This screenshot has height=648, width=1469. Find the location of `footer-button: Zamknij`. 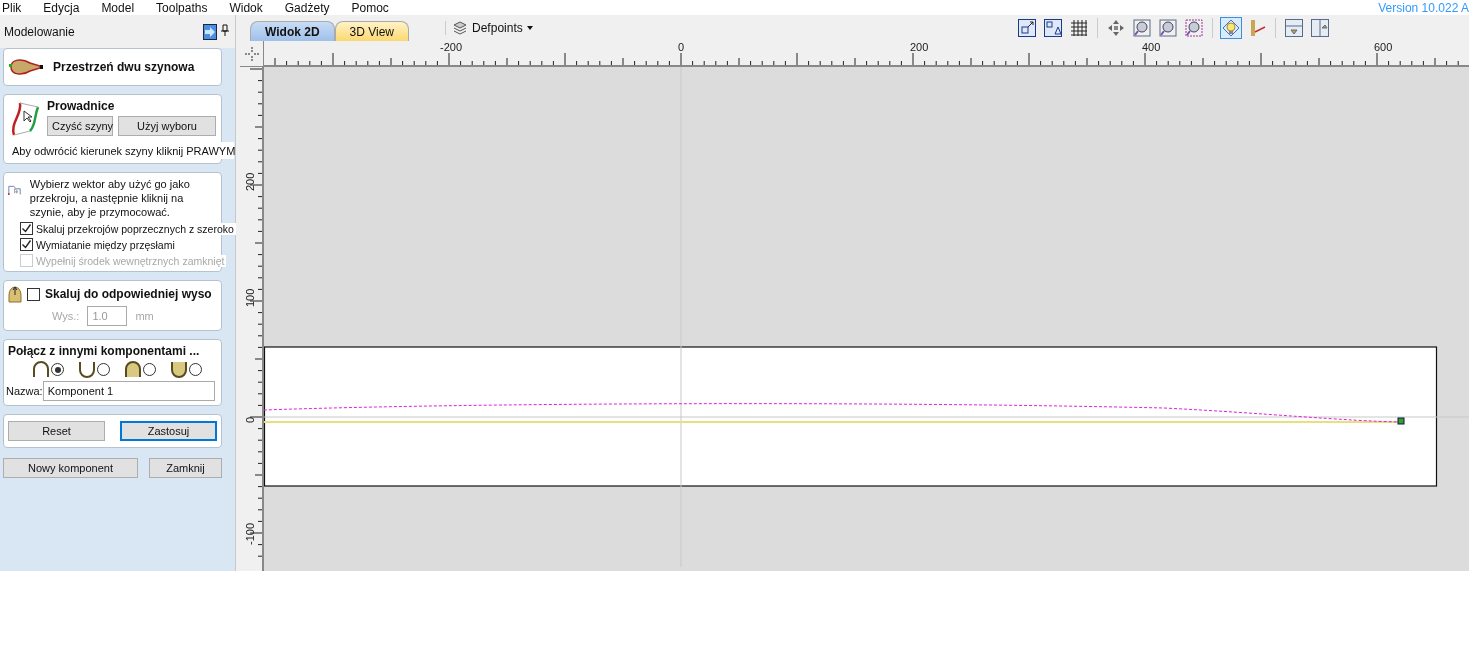

footer-button: Zamknij is located at coordinates (185, 468).